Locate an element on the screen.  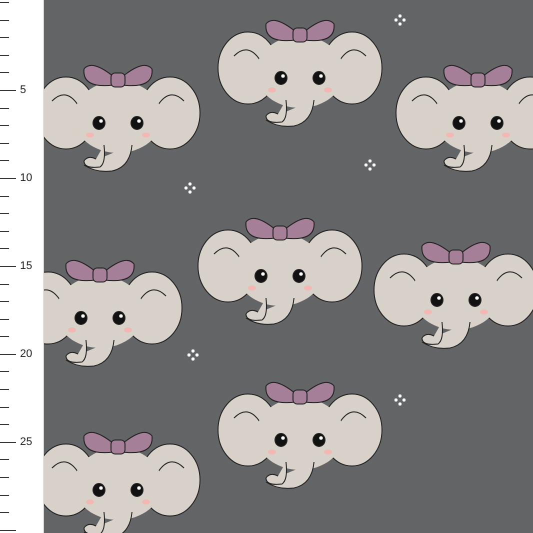
ruler-label: 15 is located at coordinates (26, 266).